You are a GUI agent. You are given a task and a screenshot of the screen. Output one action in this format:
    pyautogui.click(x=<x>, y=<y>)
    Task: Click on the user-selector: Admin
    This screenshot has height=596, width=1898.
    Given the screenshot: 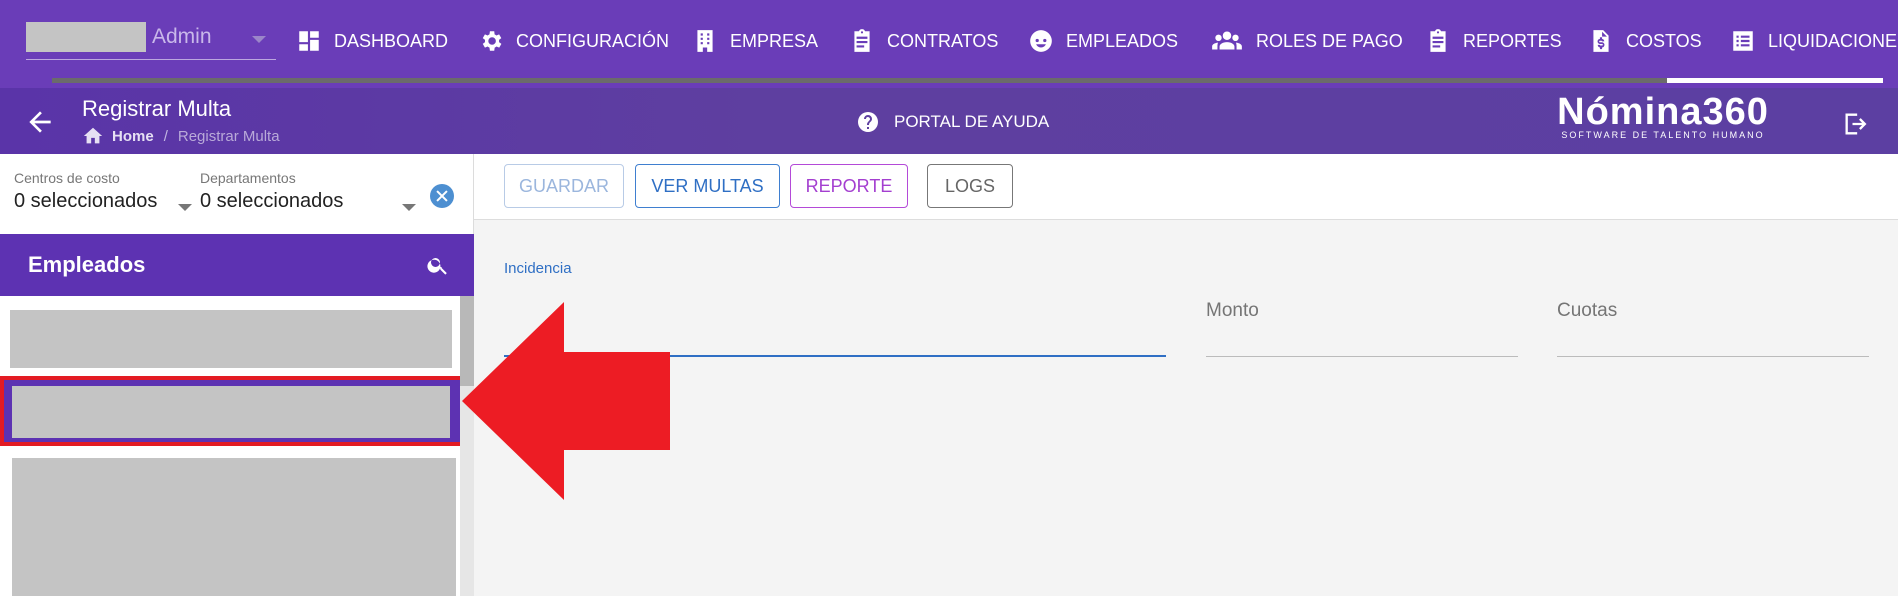 What is the action you would take?
    pyautogui.click(x=151, y=41)
    